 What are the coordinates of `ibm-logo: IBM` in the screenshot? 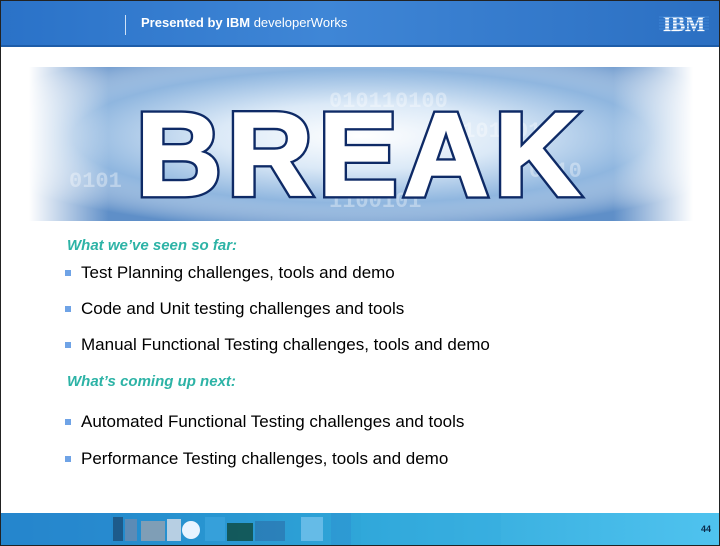 It's located at (684, 23).